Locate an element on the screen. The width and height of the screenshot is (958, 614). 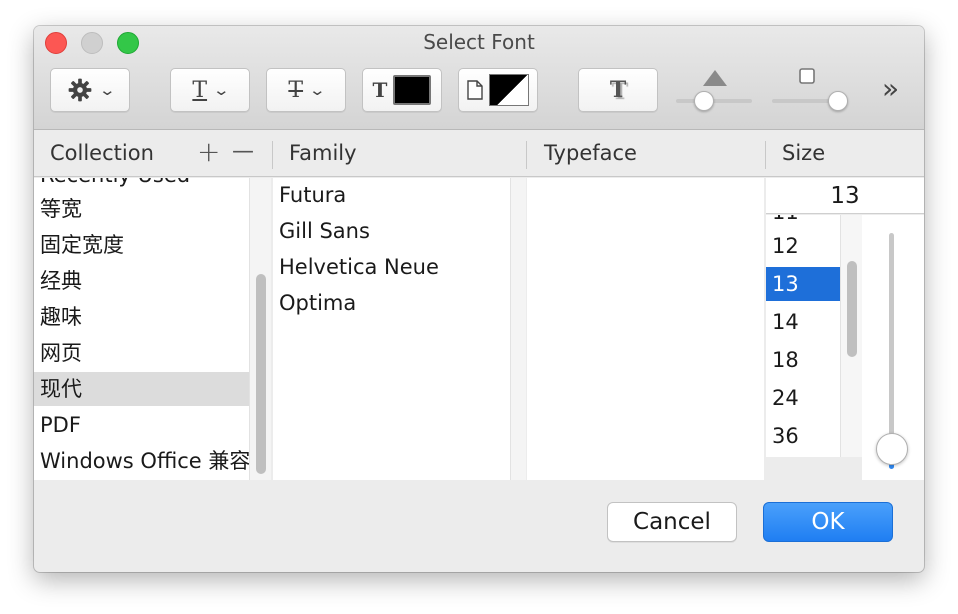
document-color-swatch is located at coordinates (509, 90).